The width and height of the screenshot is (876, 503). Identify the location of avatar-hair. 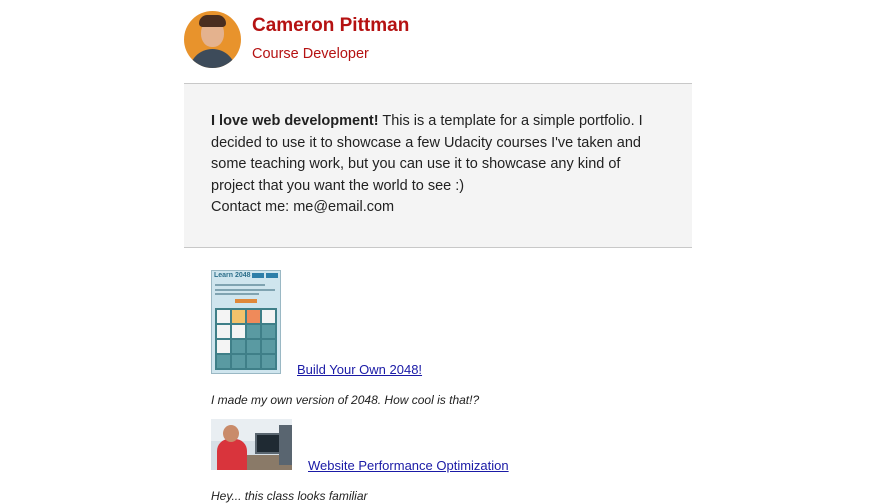
(212, 21).